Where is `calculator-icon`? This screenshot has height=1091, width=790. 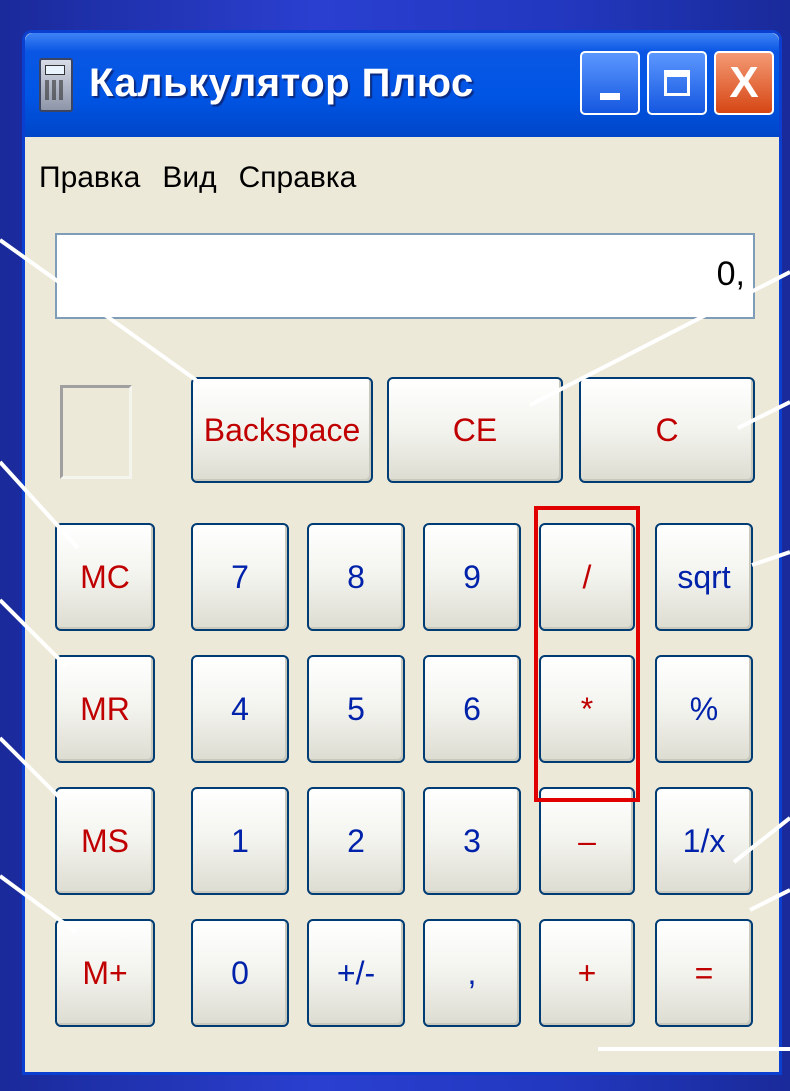 calculator-icon is located at coordinates (56, 85).